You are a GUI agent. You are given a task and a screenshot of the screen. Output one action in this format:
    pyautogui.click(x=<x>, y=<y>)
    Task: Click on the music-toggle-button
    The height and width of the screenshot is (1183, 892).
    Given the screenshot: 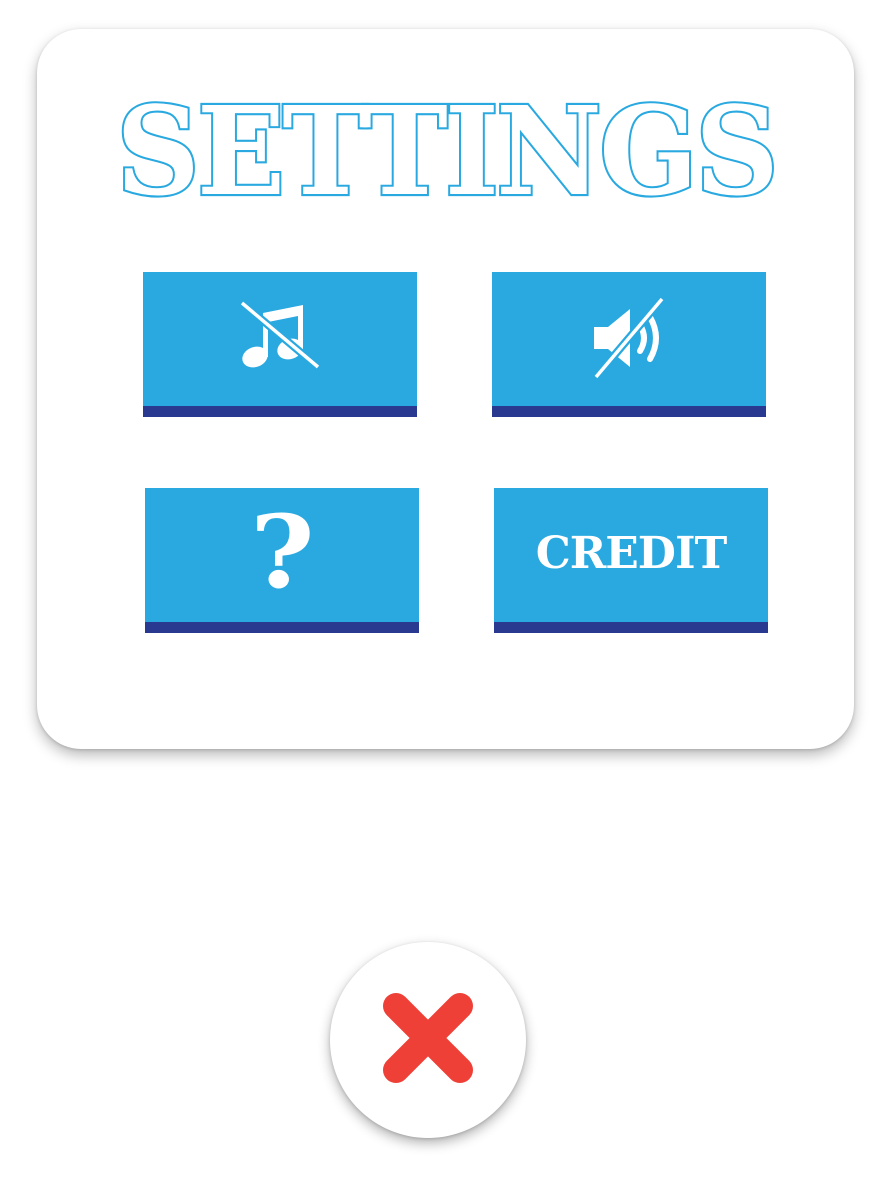 What is the action you would take?
    pyautogui.click(x=280, y=344)
    